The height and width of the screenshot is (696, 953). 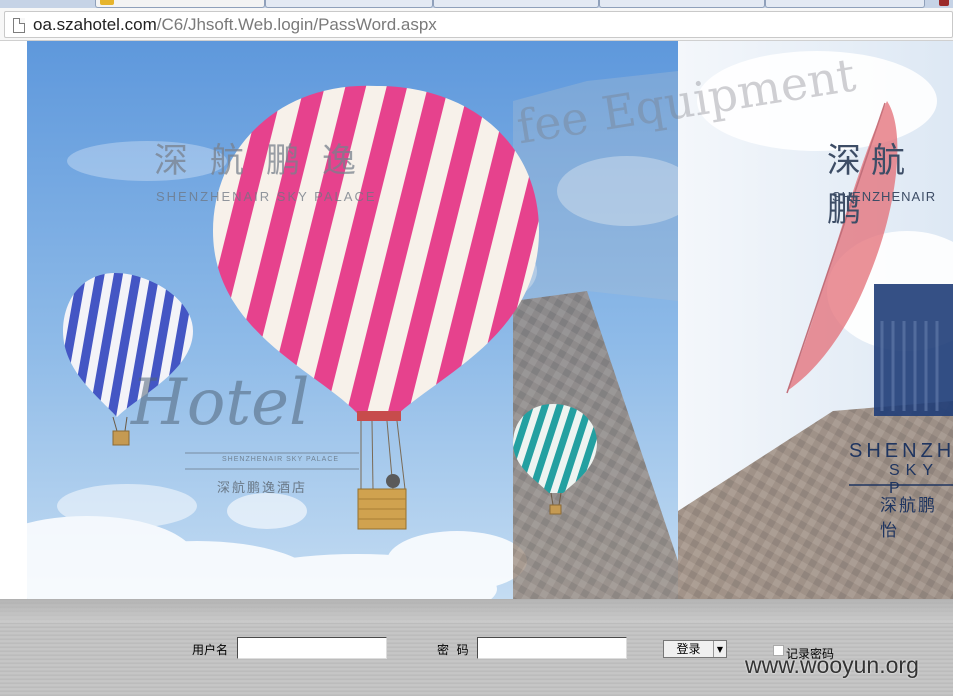 I want to click on username-input, so click(x=312, y=648).